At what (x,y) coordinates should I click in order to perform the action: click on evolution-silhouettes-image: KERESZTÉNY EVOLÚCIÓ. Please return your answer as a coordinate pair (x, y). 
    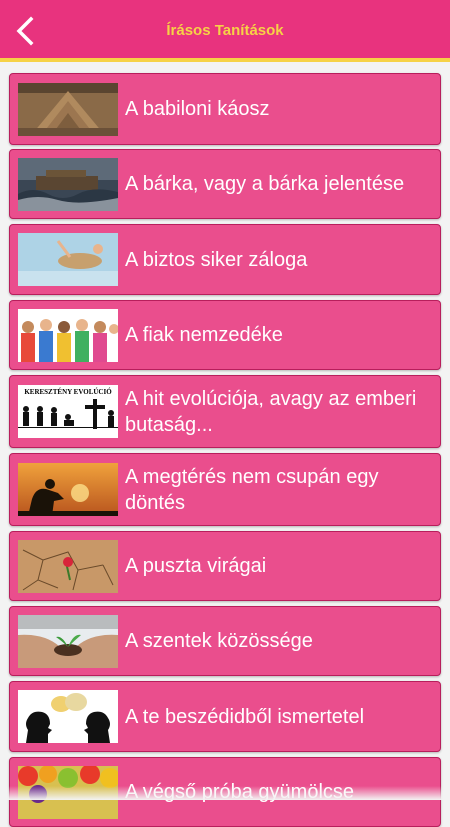
    Looking at the image, I should click on (68, 411).